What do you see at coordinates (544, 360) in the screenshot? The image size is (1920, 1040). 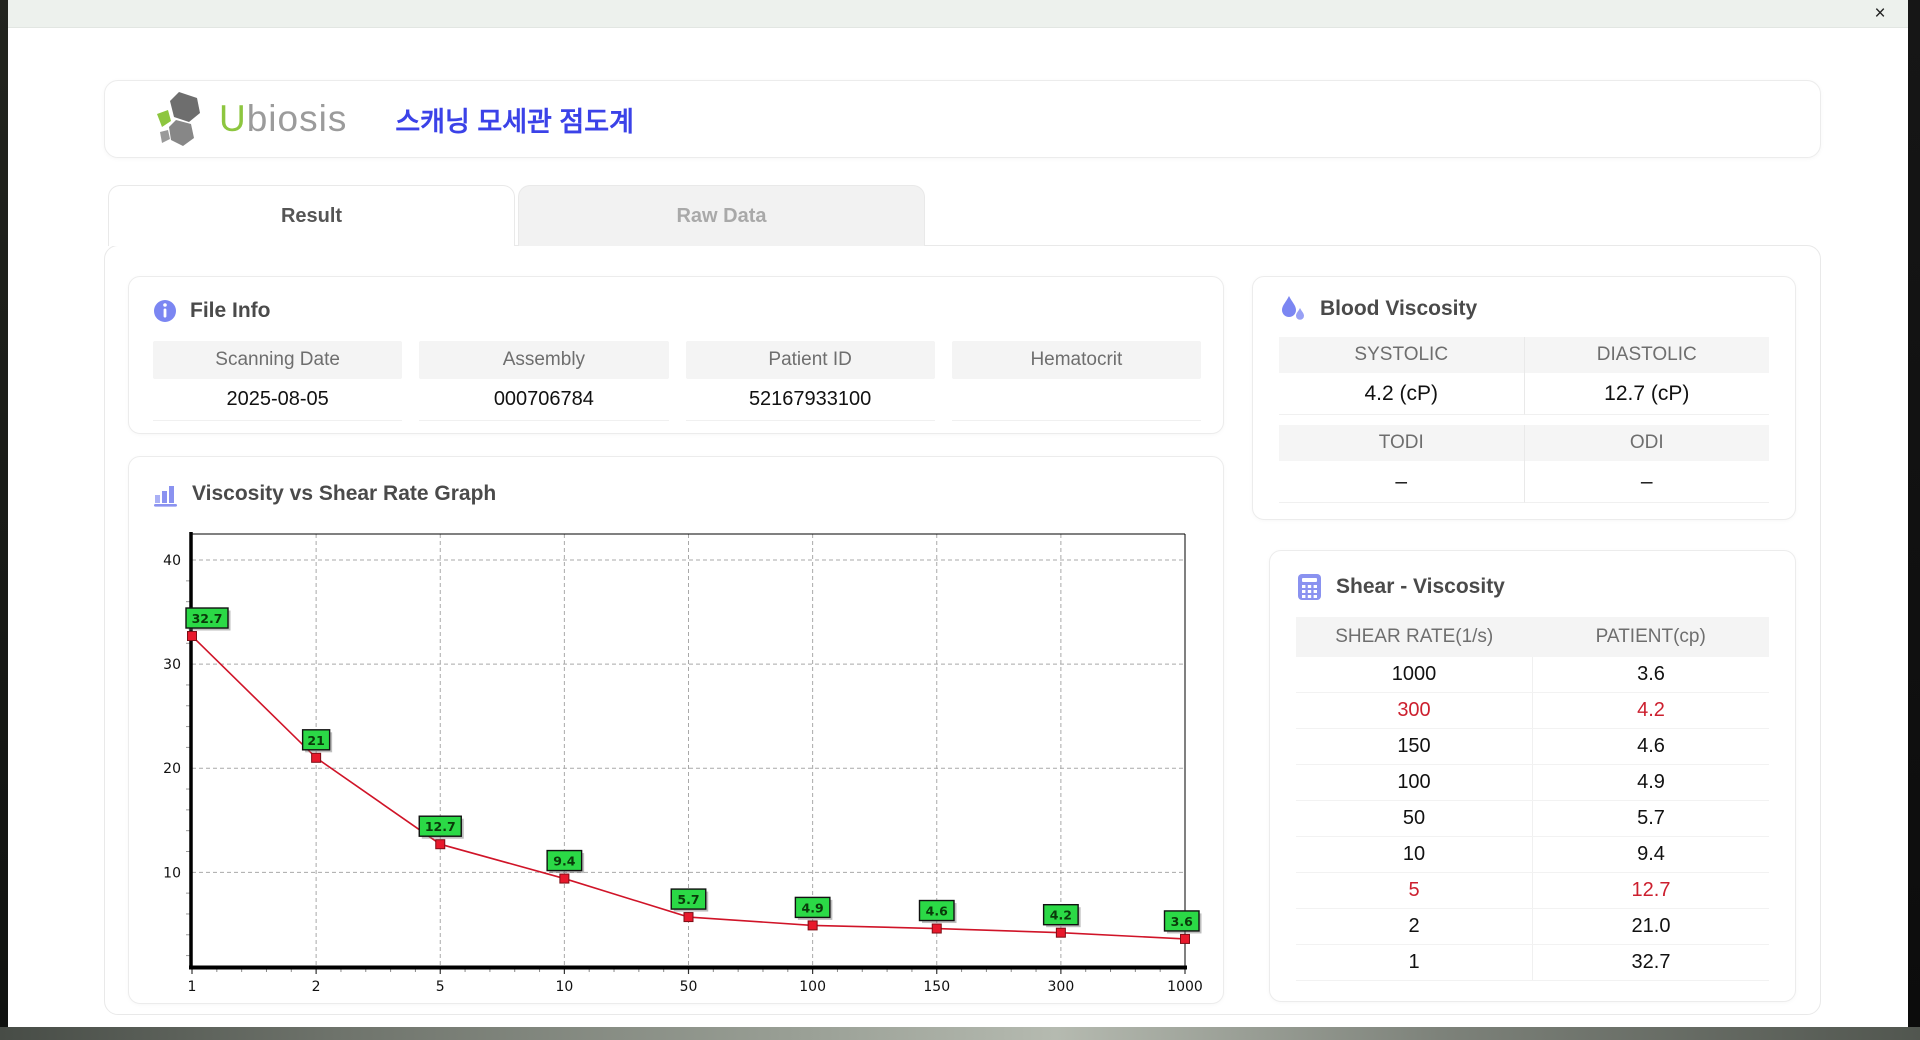 I see `file-info-field-label: Assembly` at bounding box center [544, 360].